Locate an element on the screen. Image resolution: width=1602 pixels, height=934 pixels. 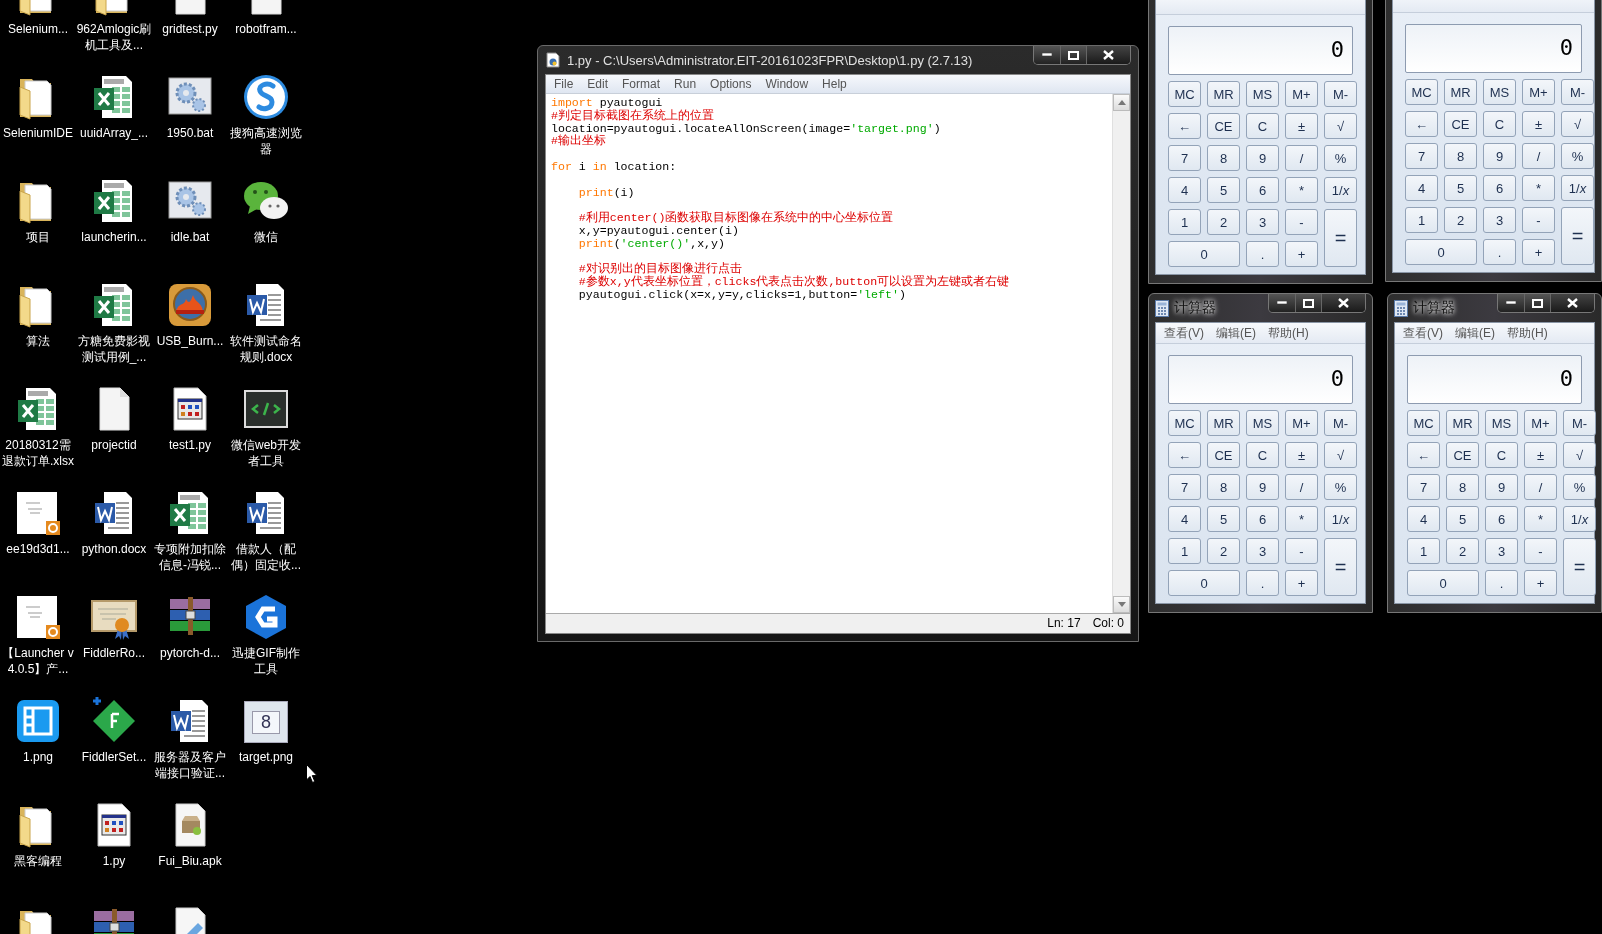
desktop-icon-label: 20180312需退款订单.xlsx is located at coordinates (38, 453).